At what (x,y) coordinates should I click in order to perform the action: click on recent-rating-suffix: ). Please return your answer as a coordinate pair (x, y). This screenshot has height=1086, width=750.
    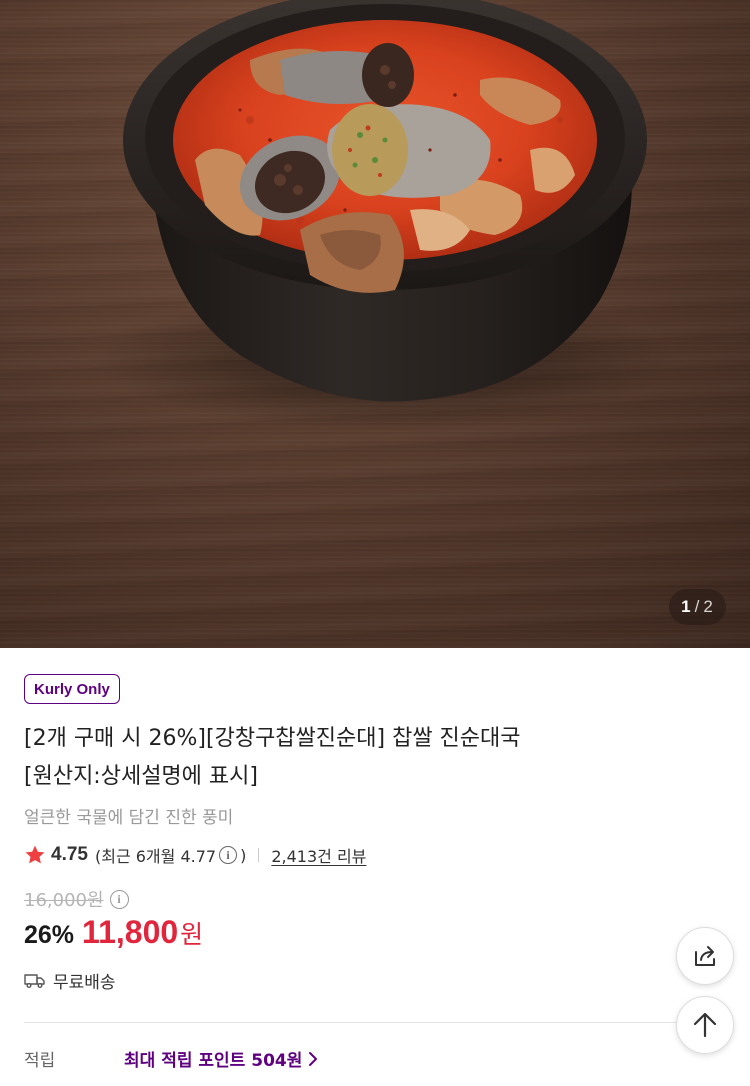
    Looking at the image, I should click on (243, 855).